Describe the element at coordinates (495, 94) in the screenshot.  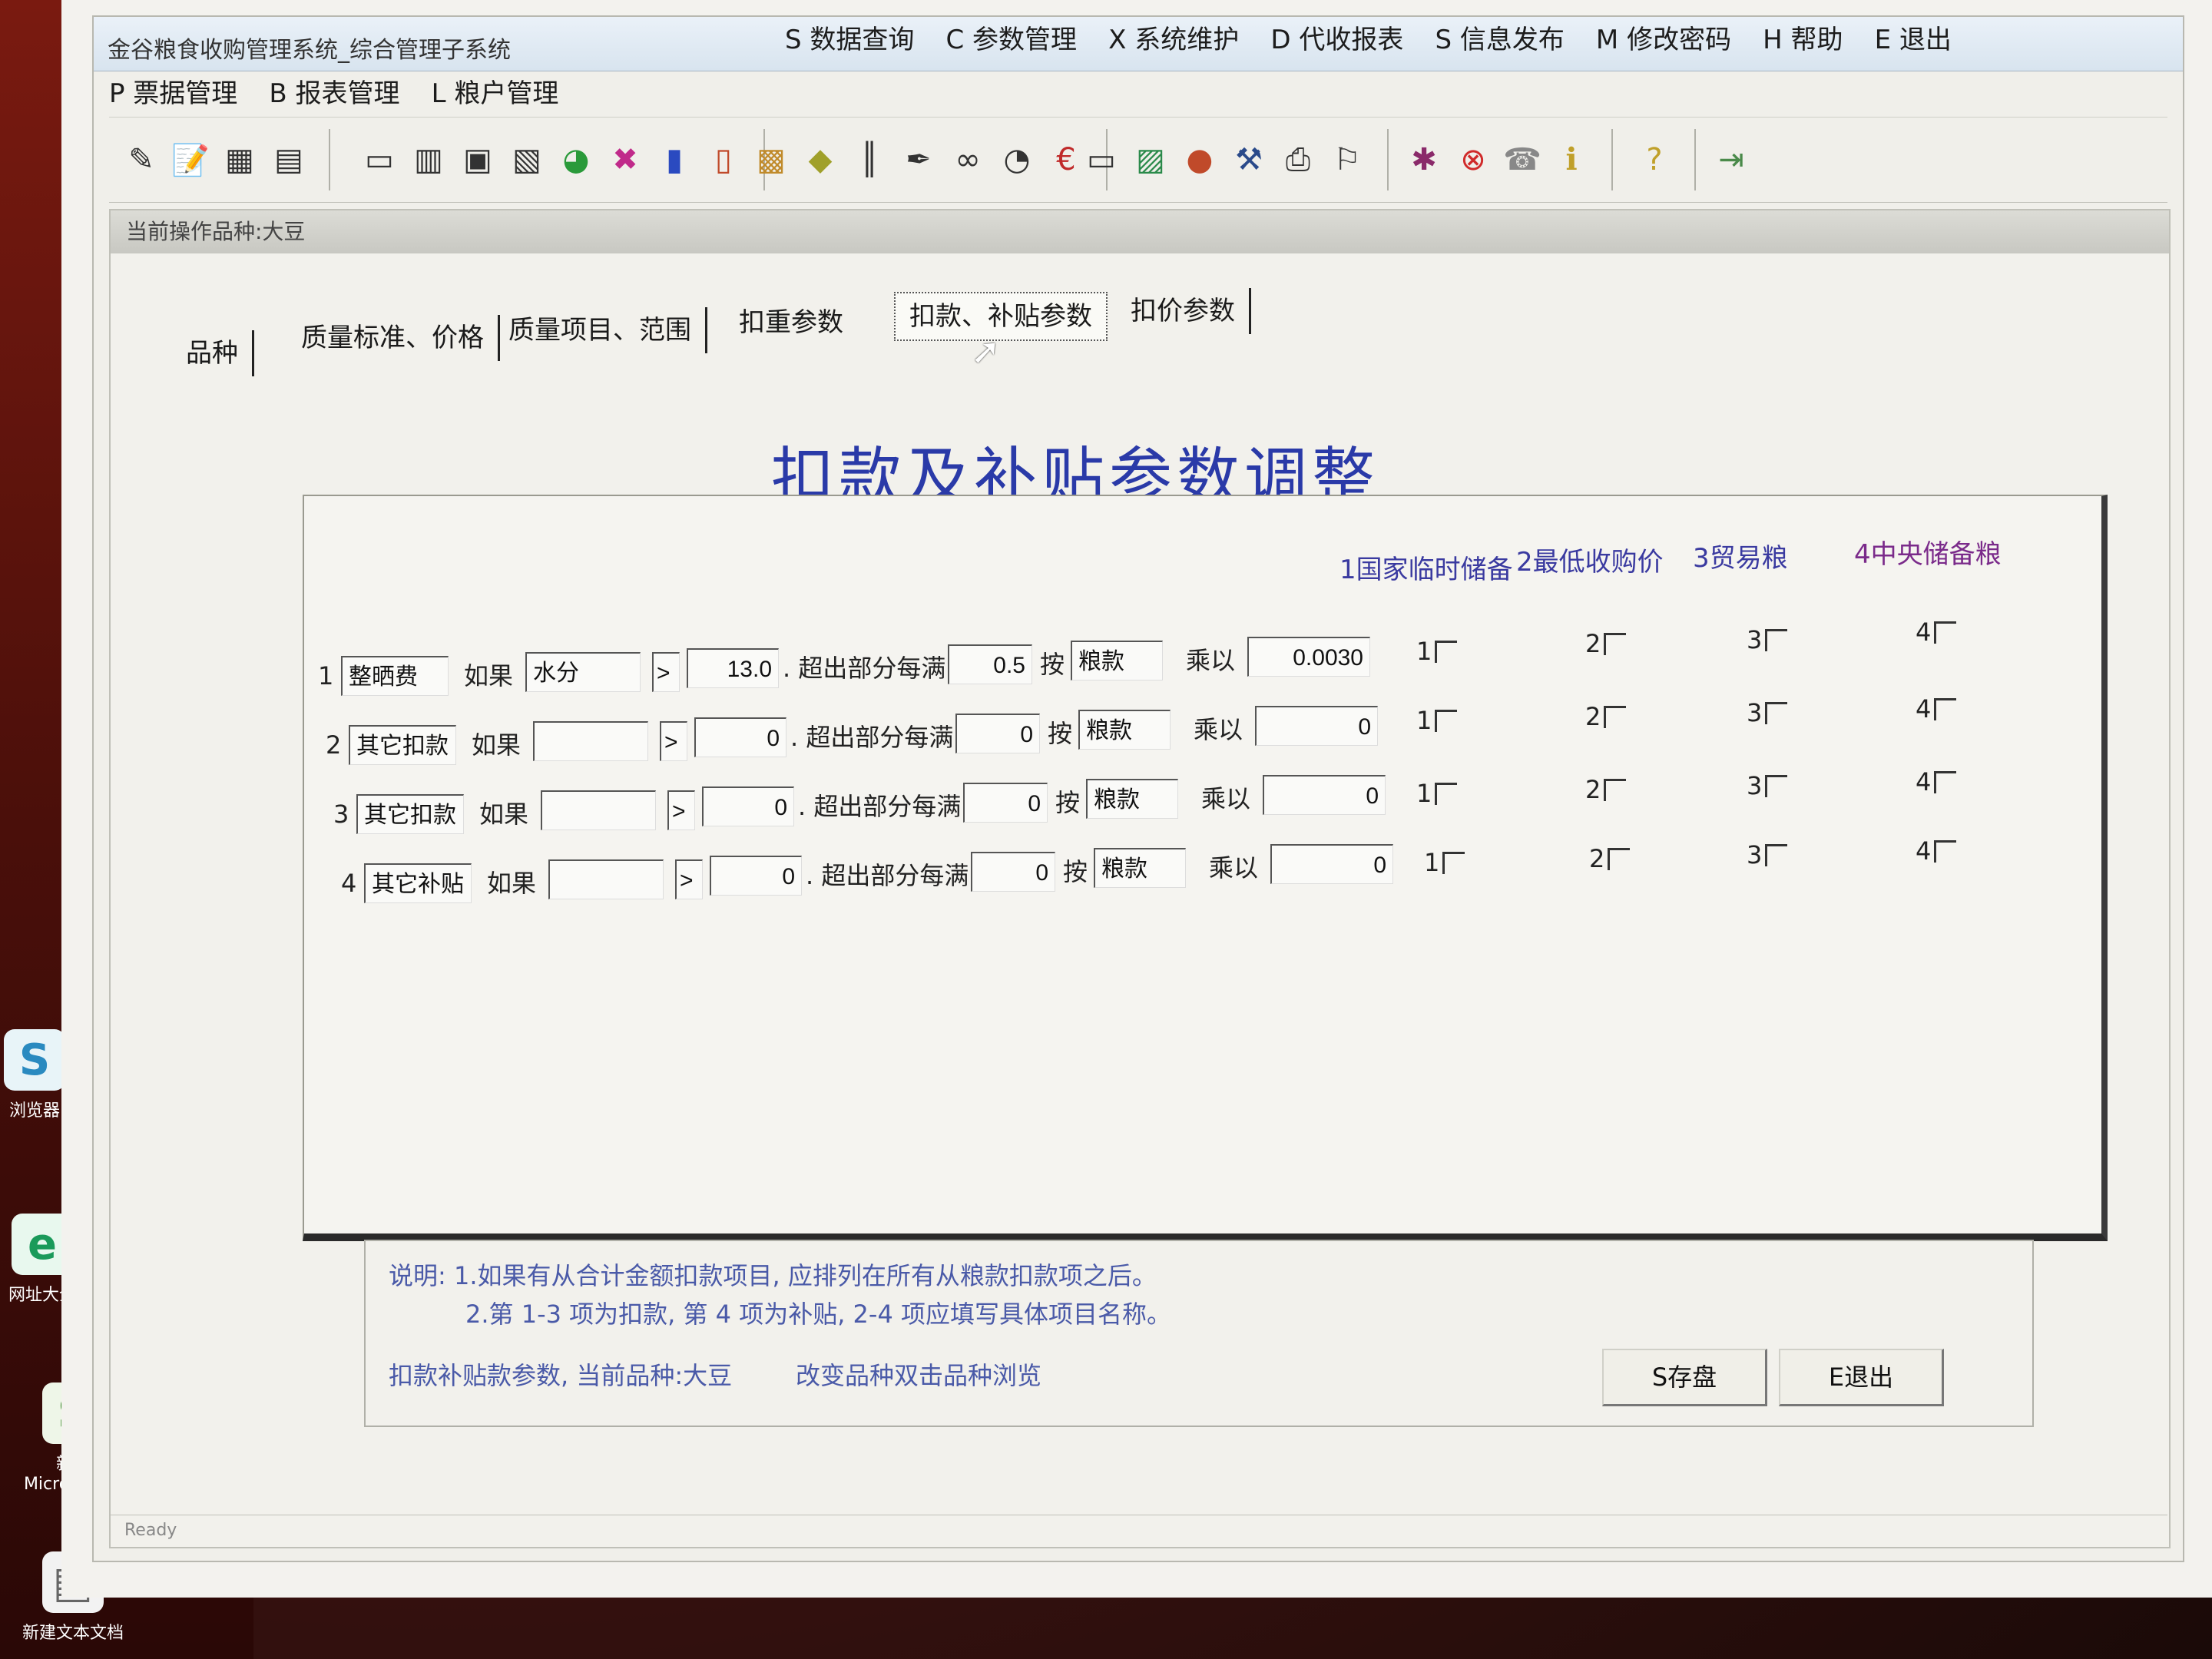
I see `menu-grower-mgmt: L 粮户管理` at that location.